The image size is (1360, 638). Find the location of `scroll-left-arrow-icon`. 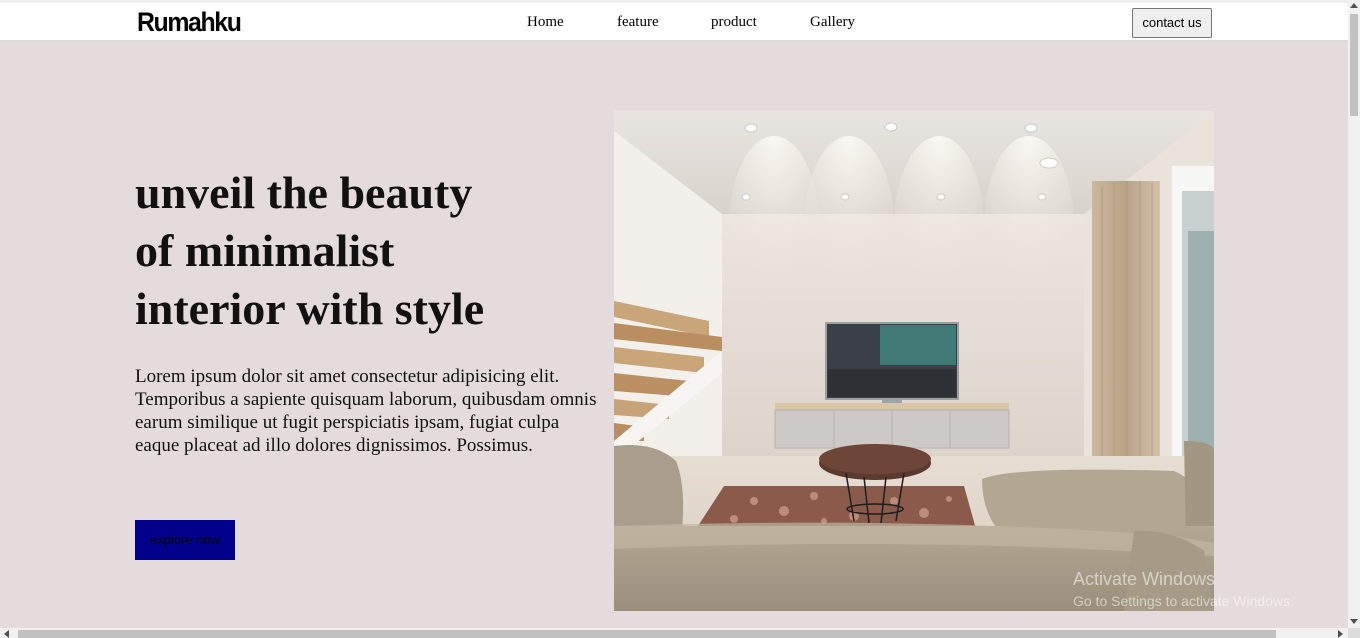

scroll-left-arrow-icon is located at coordinates (6, 634).